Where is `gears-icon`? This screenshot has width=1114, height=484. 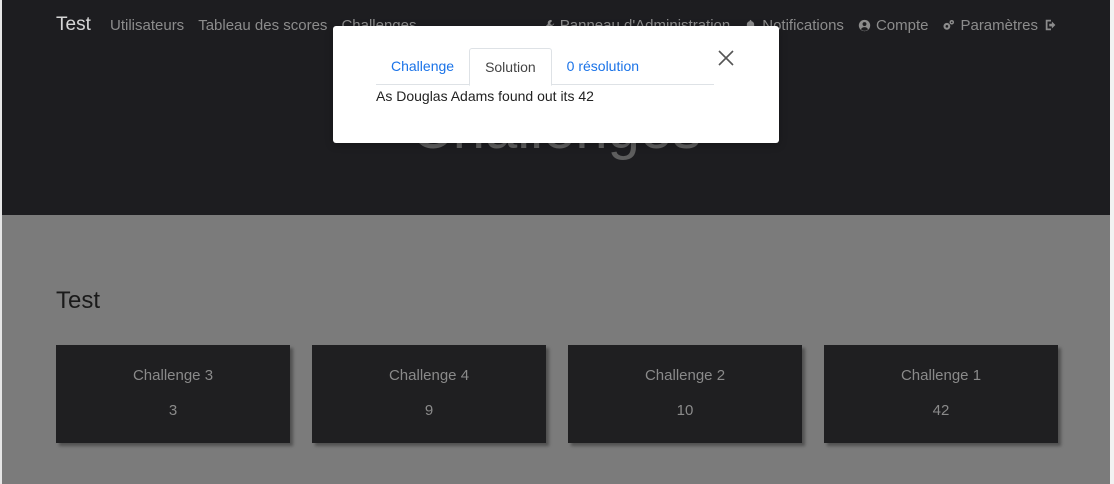 gears-icon is located at coordinates (949, 24).